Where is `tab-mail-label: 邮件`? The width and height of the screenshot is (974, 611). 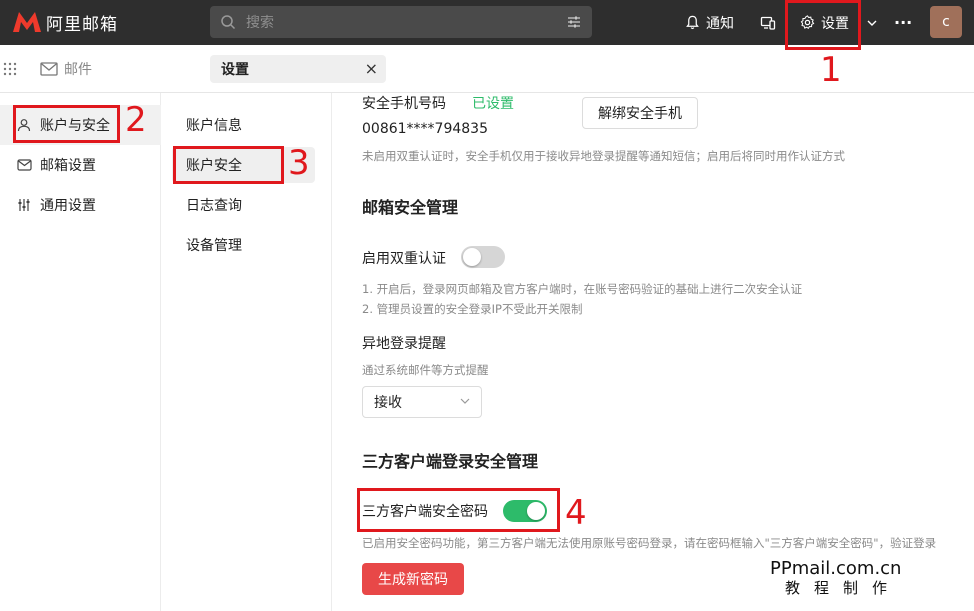 tab-mail-label: 邮件 is located at coordinates (78, 70).